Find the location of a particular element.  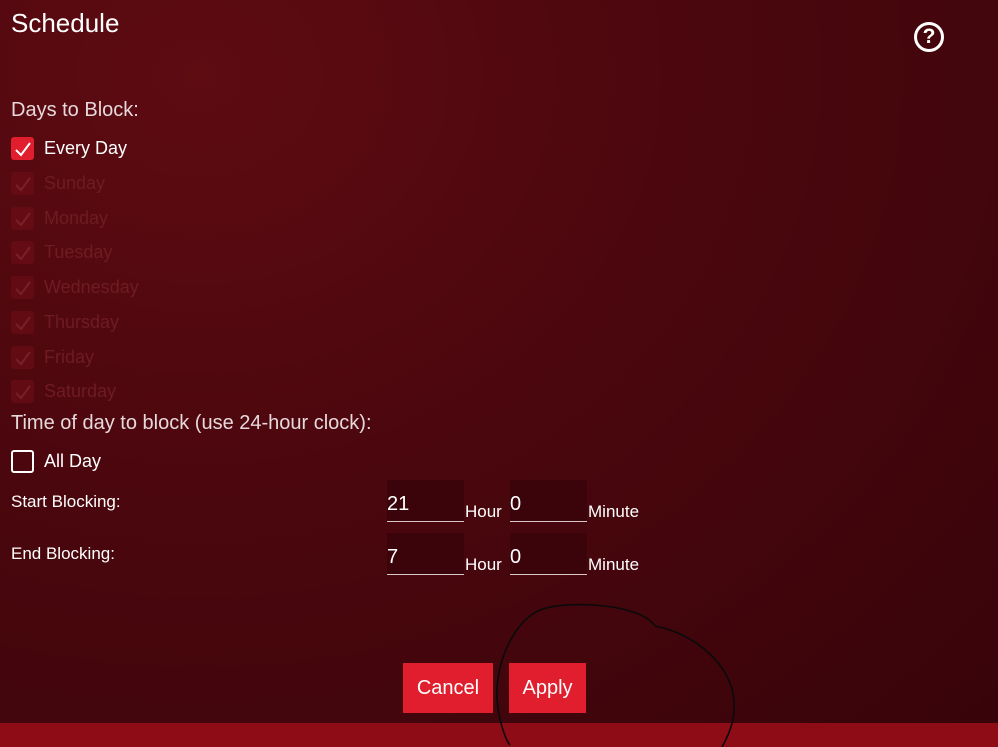

footer-bar is located at coordinates (499, 735).